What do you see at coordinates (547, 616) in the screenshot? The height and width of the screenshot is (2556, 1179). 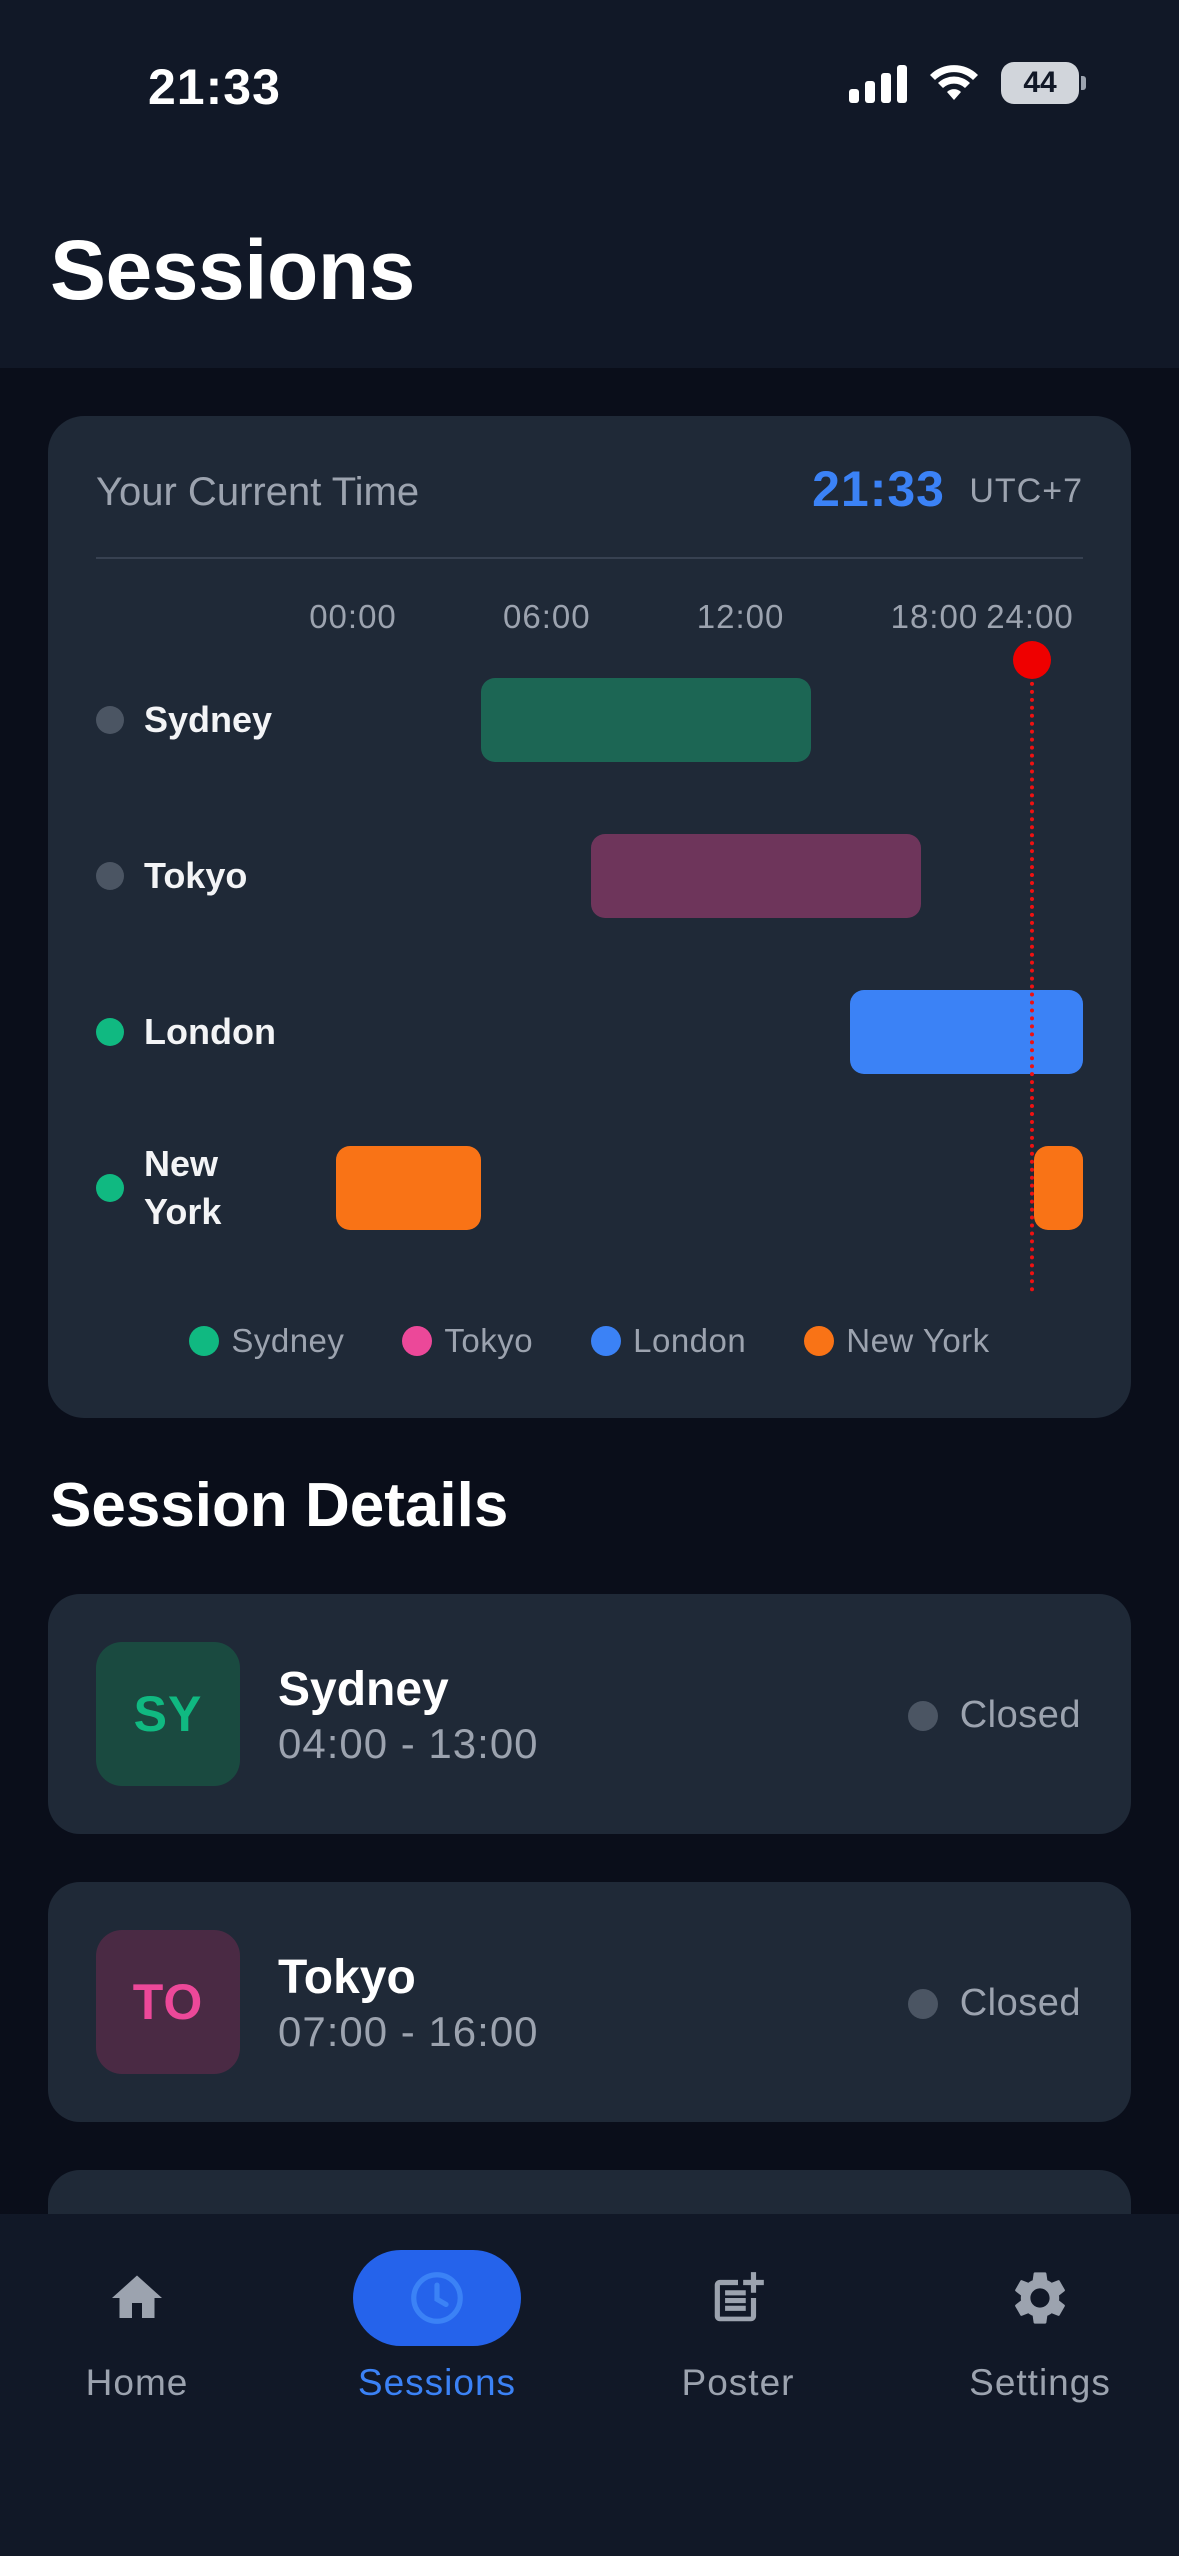 I see `tick-label: 06:00` at bounding box center [547, 616].